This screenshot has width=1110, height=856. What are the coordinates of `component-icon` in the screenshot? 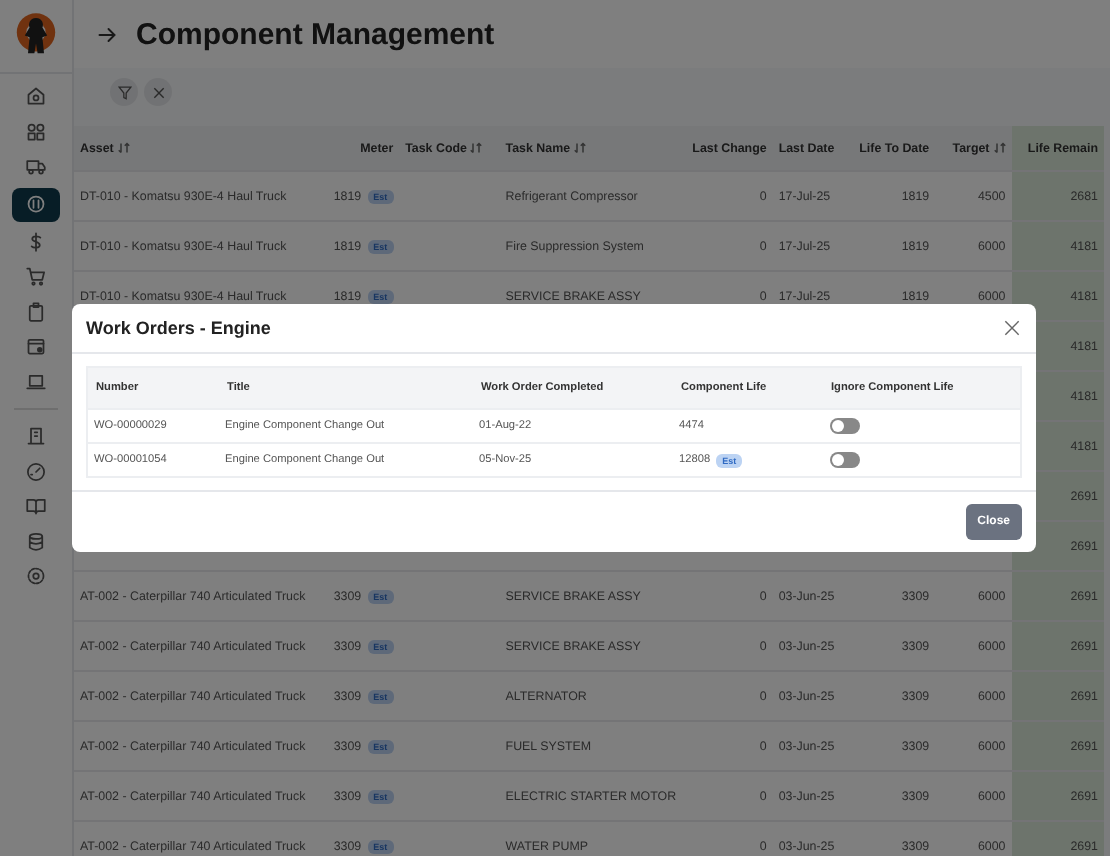 It's located at (36, 204).